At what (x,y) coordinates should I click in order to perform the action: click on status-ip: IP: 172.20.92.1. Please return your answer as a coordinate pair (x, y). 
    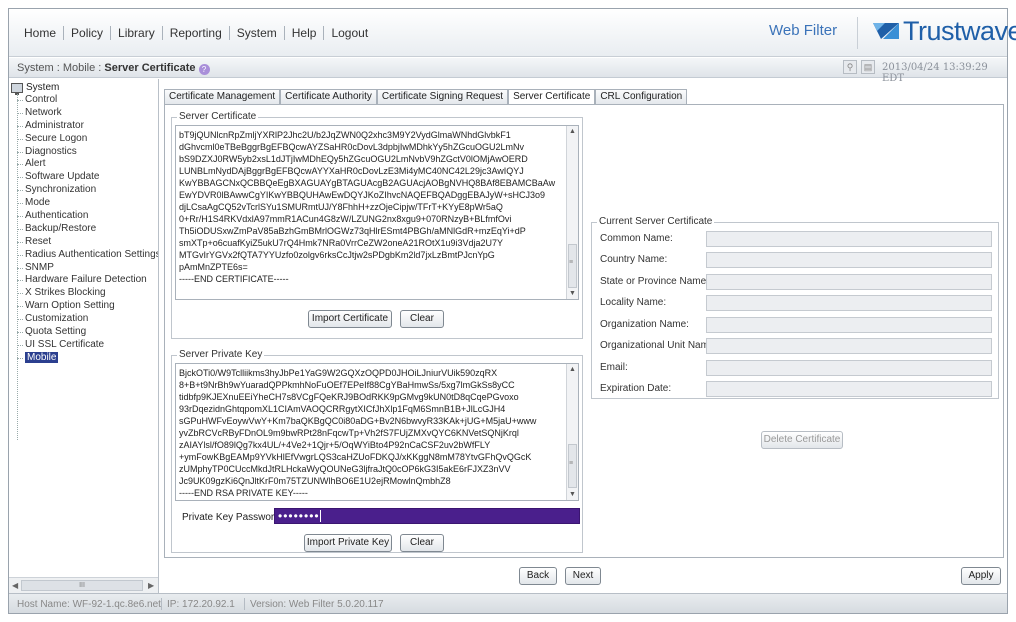
    Looking at the image, I should click on (201, 604).